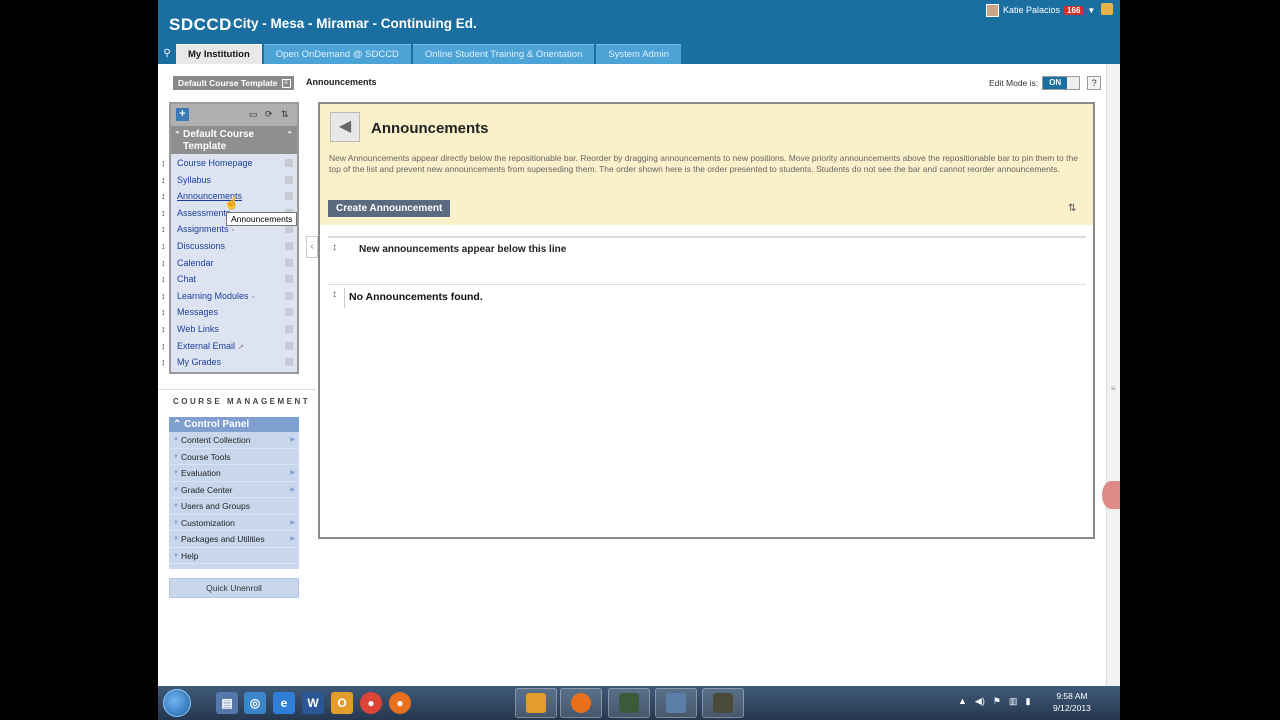 This screenshot has height=720, width=1280. Describe the element at coordinates (176, 489) in the screenshot. I see `expand-icon: ▼` at that location.